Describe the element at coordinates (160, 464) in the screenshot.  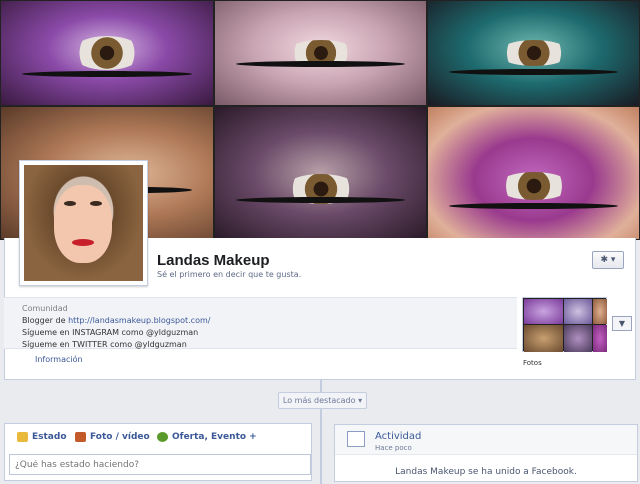
I see `status-input` at that location.